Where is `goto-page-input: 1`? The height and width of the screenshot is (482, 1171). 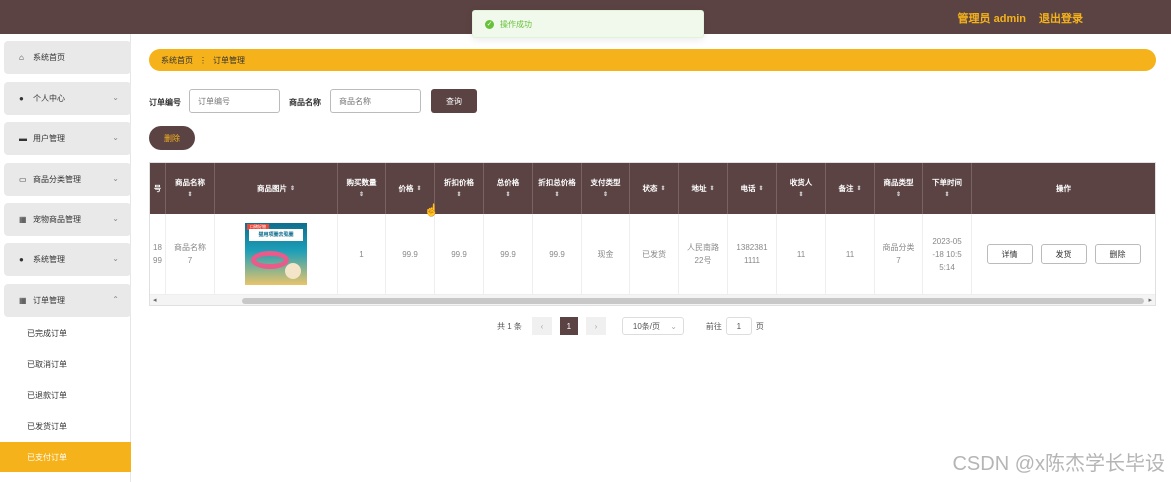
goto-page-input: 1 is located at coordinates (738, 326).